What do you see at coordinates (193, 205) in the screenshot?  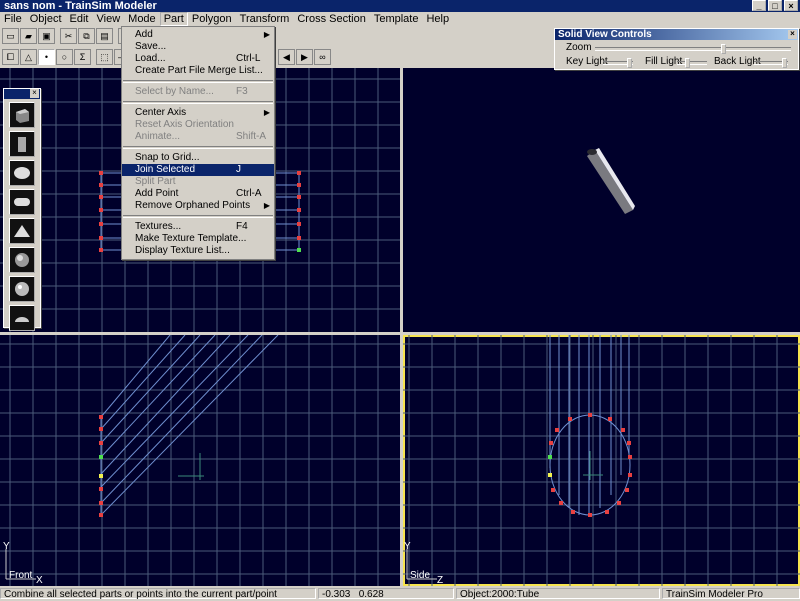 I see `menu-item-label: Remove Orphaned Points` at bounding box center [193, 205].